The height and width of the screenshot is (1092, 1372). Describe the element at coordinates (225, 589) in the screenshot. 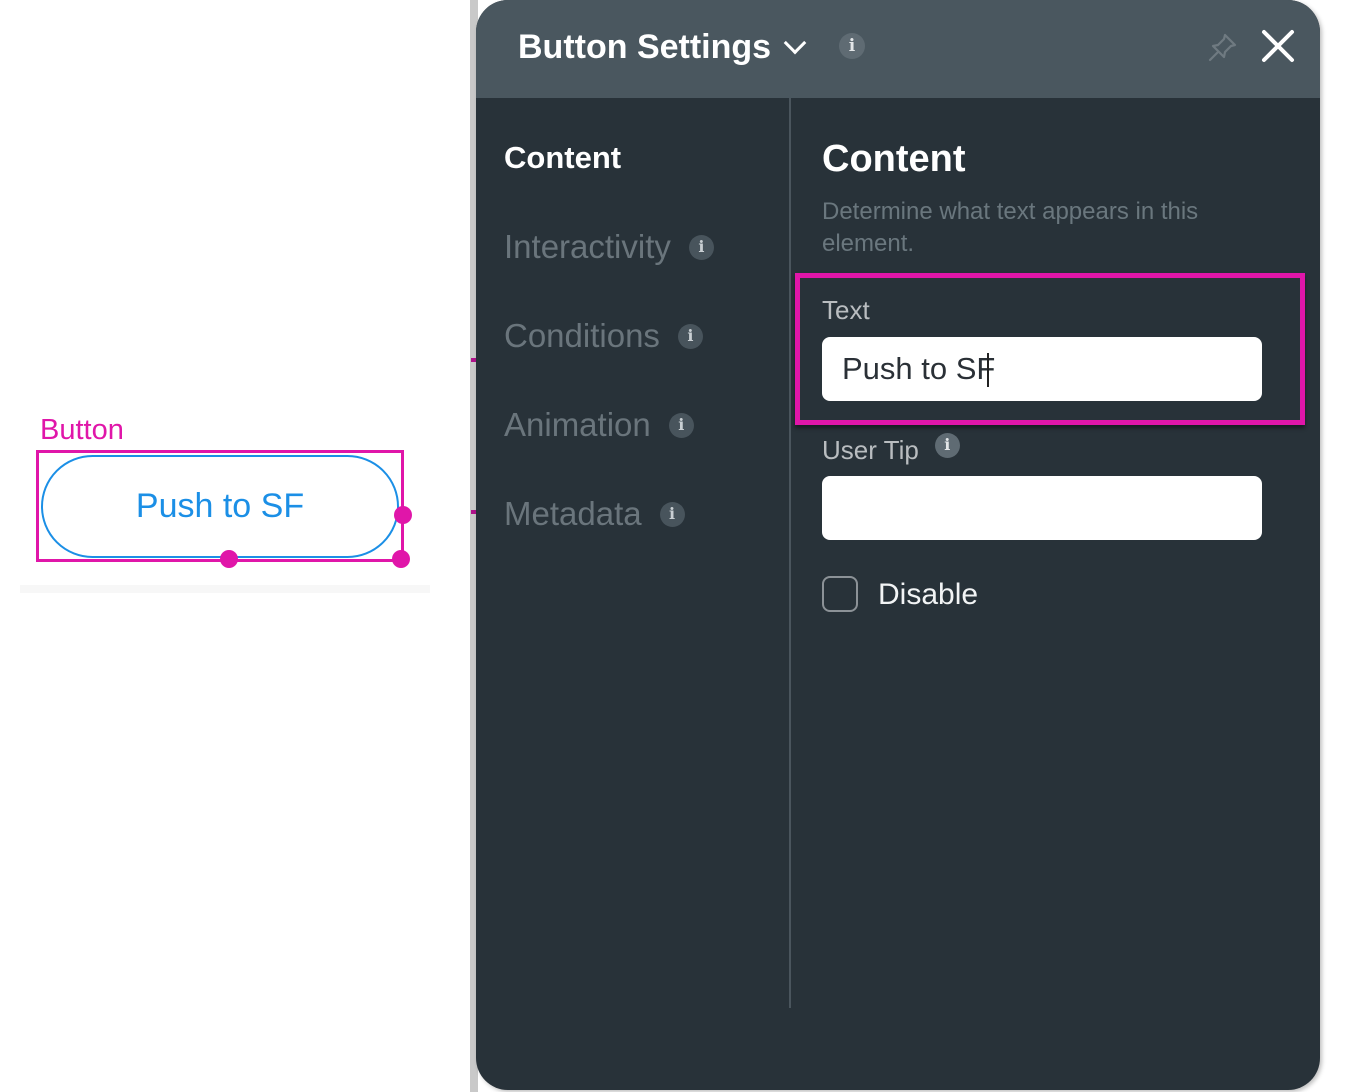

I see `canvas-row-background` at that location.